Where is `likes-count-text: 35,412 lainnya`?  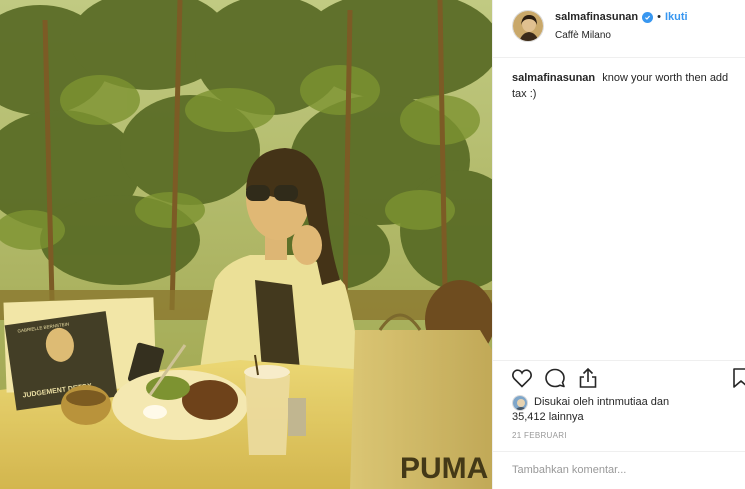 likes-count-text: 35,412 lainnya is located at coordinates (612, 417).